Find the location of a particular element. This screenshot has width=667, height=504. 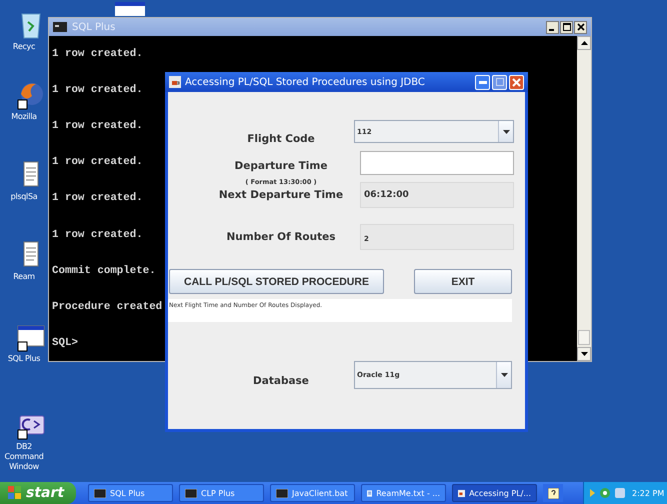

desktop-icon-label: Recyc is located at coordinates (24, 47).